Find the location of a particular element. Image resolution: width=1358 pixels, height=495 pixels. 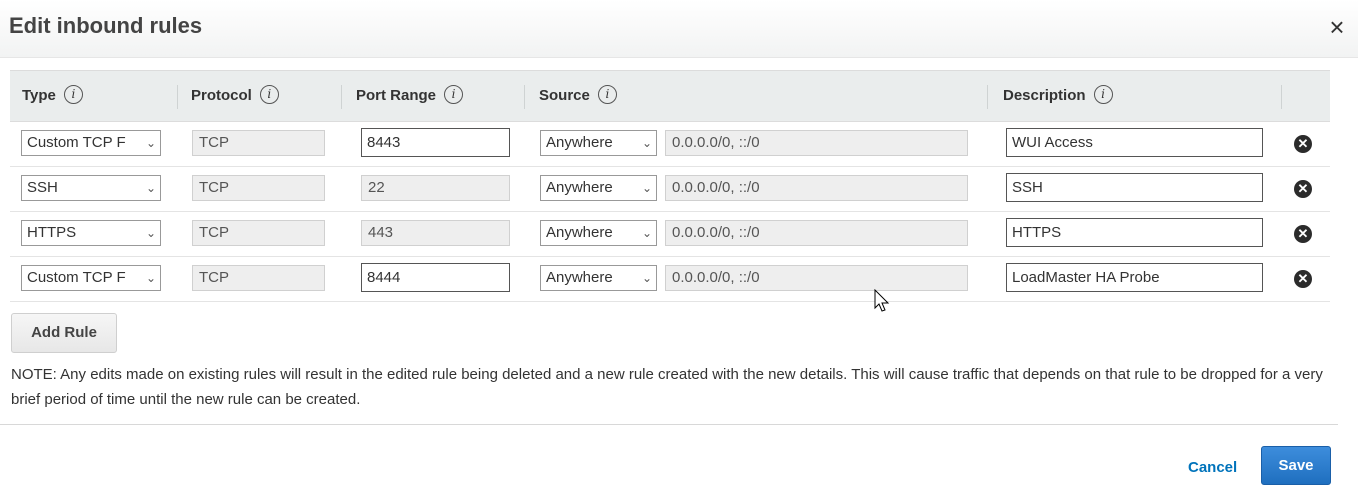

header-protocol: Protocol i is located at coordinates (235, 96).